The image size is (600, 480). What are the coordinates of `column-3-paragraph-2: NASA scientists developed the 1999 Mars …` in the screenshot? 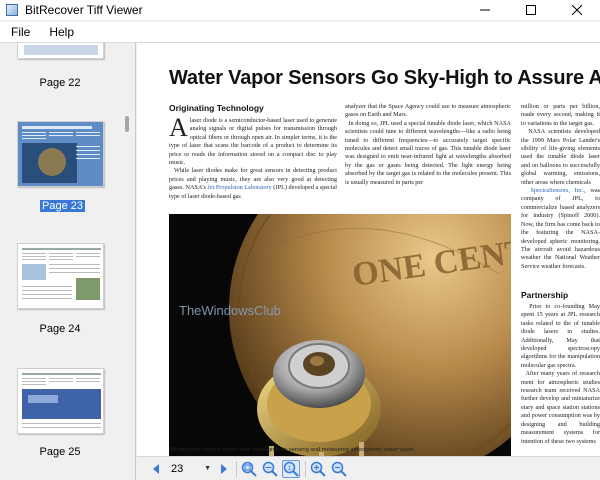 It's located at (560, 157).